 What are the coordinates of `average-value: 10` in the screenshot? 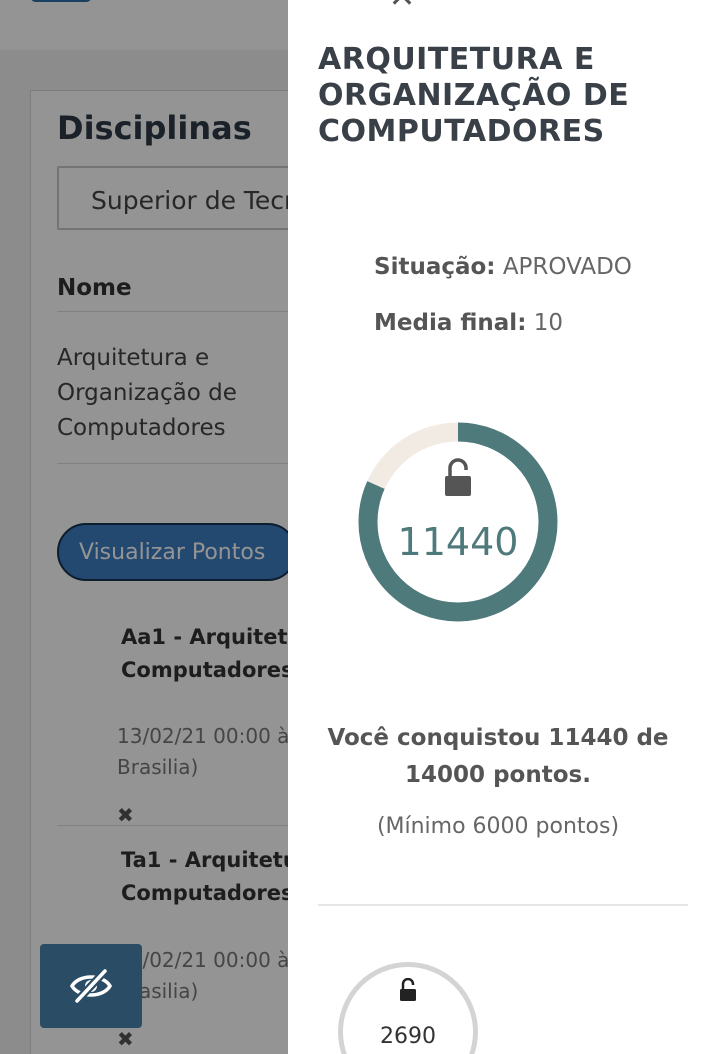 It's located at (548, 323).